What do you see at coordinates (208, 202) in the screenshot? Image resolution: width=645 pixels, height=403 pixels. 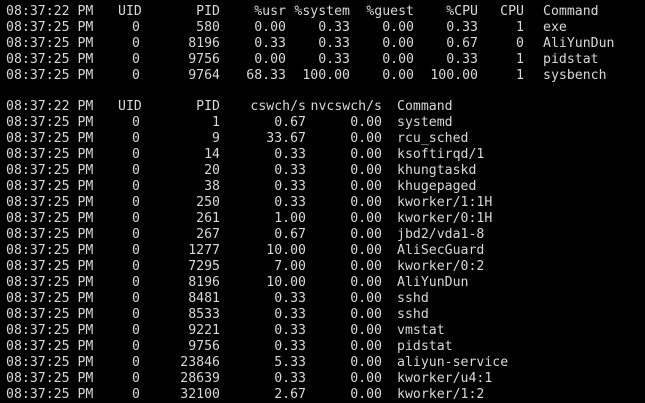 I see `cell-pid: 250` at bounding box center [208, 202].